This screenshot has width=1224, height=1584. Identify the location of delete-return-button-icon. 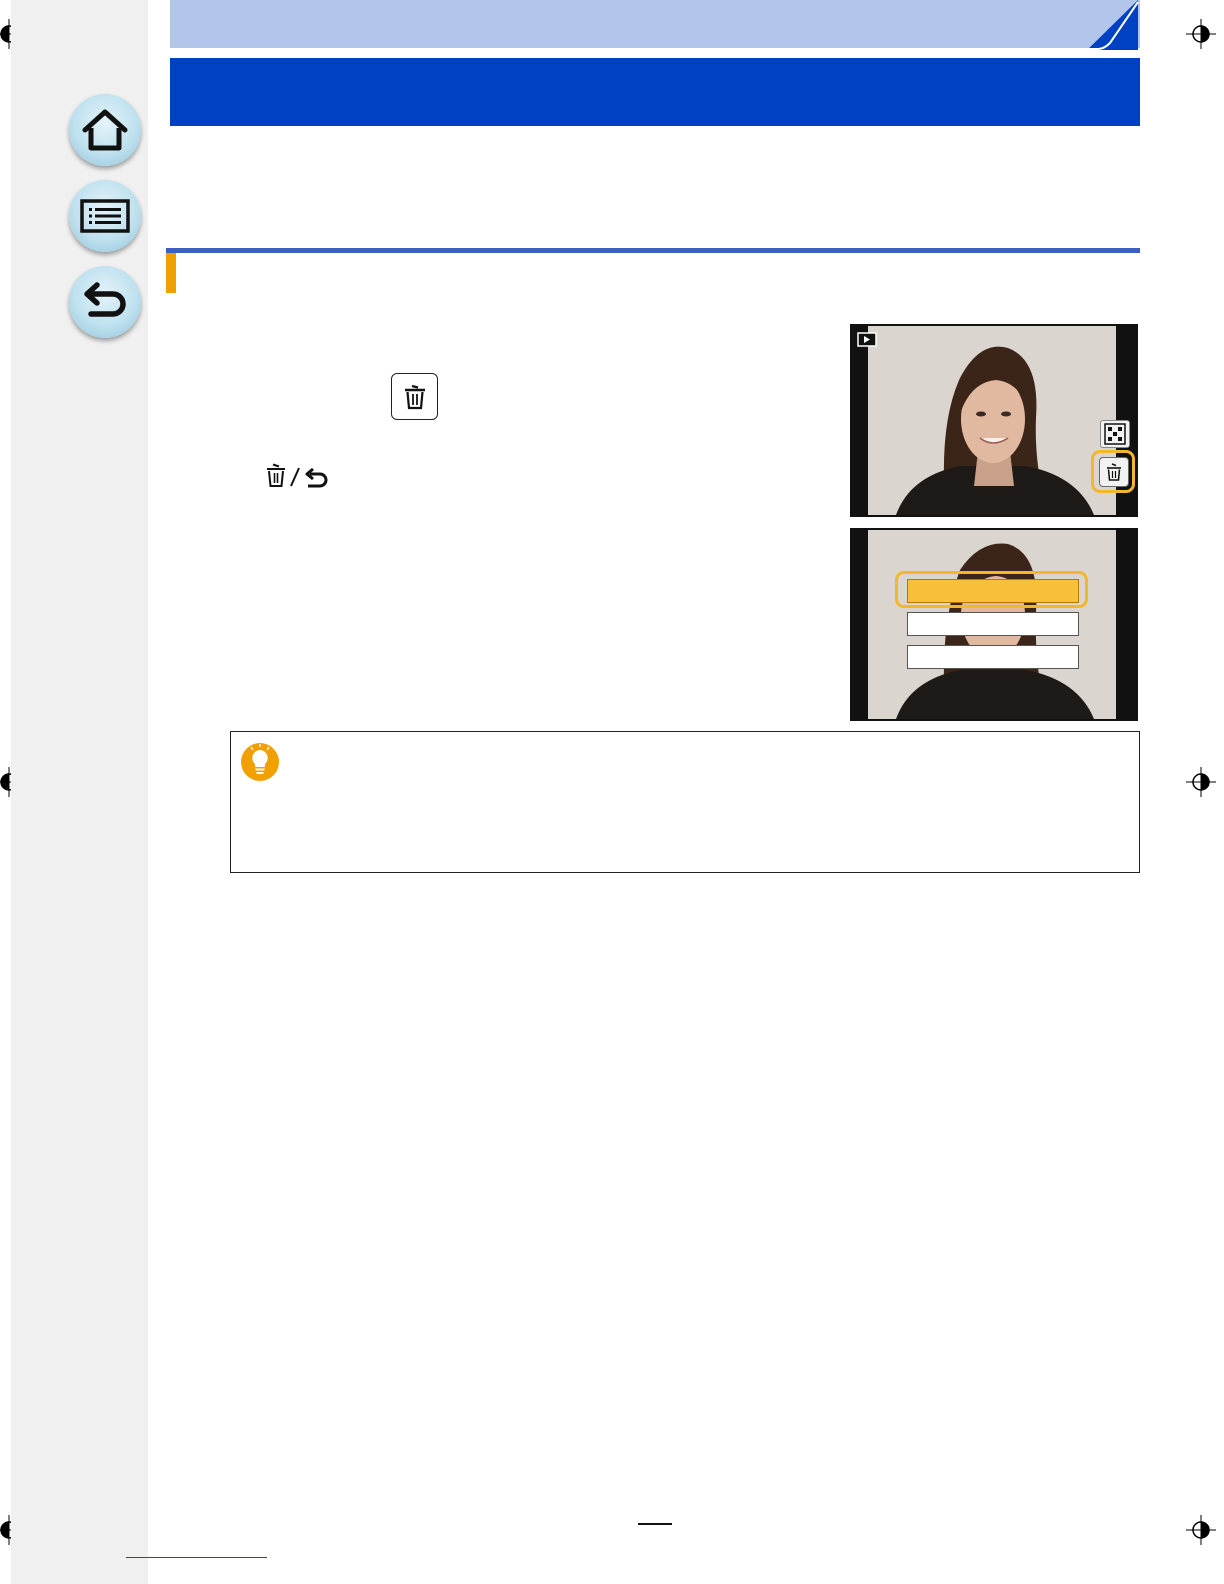
(297, 475).